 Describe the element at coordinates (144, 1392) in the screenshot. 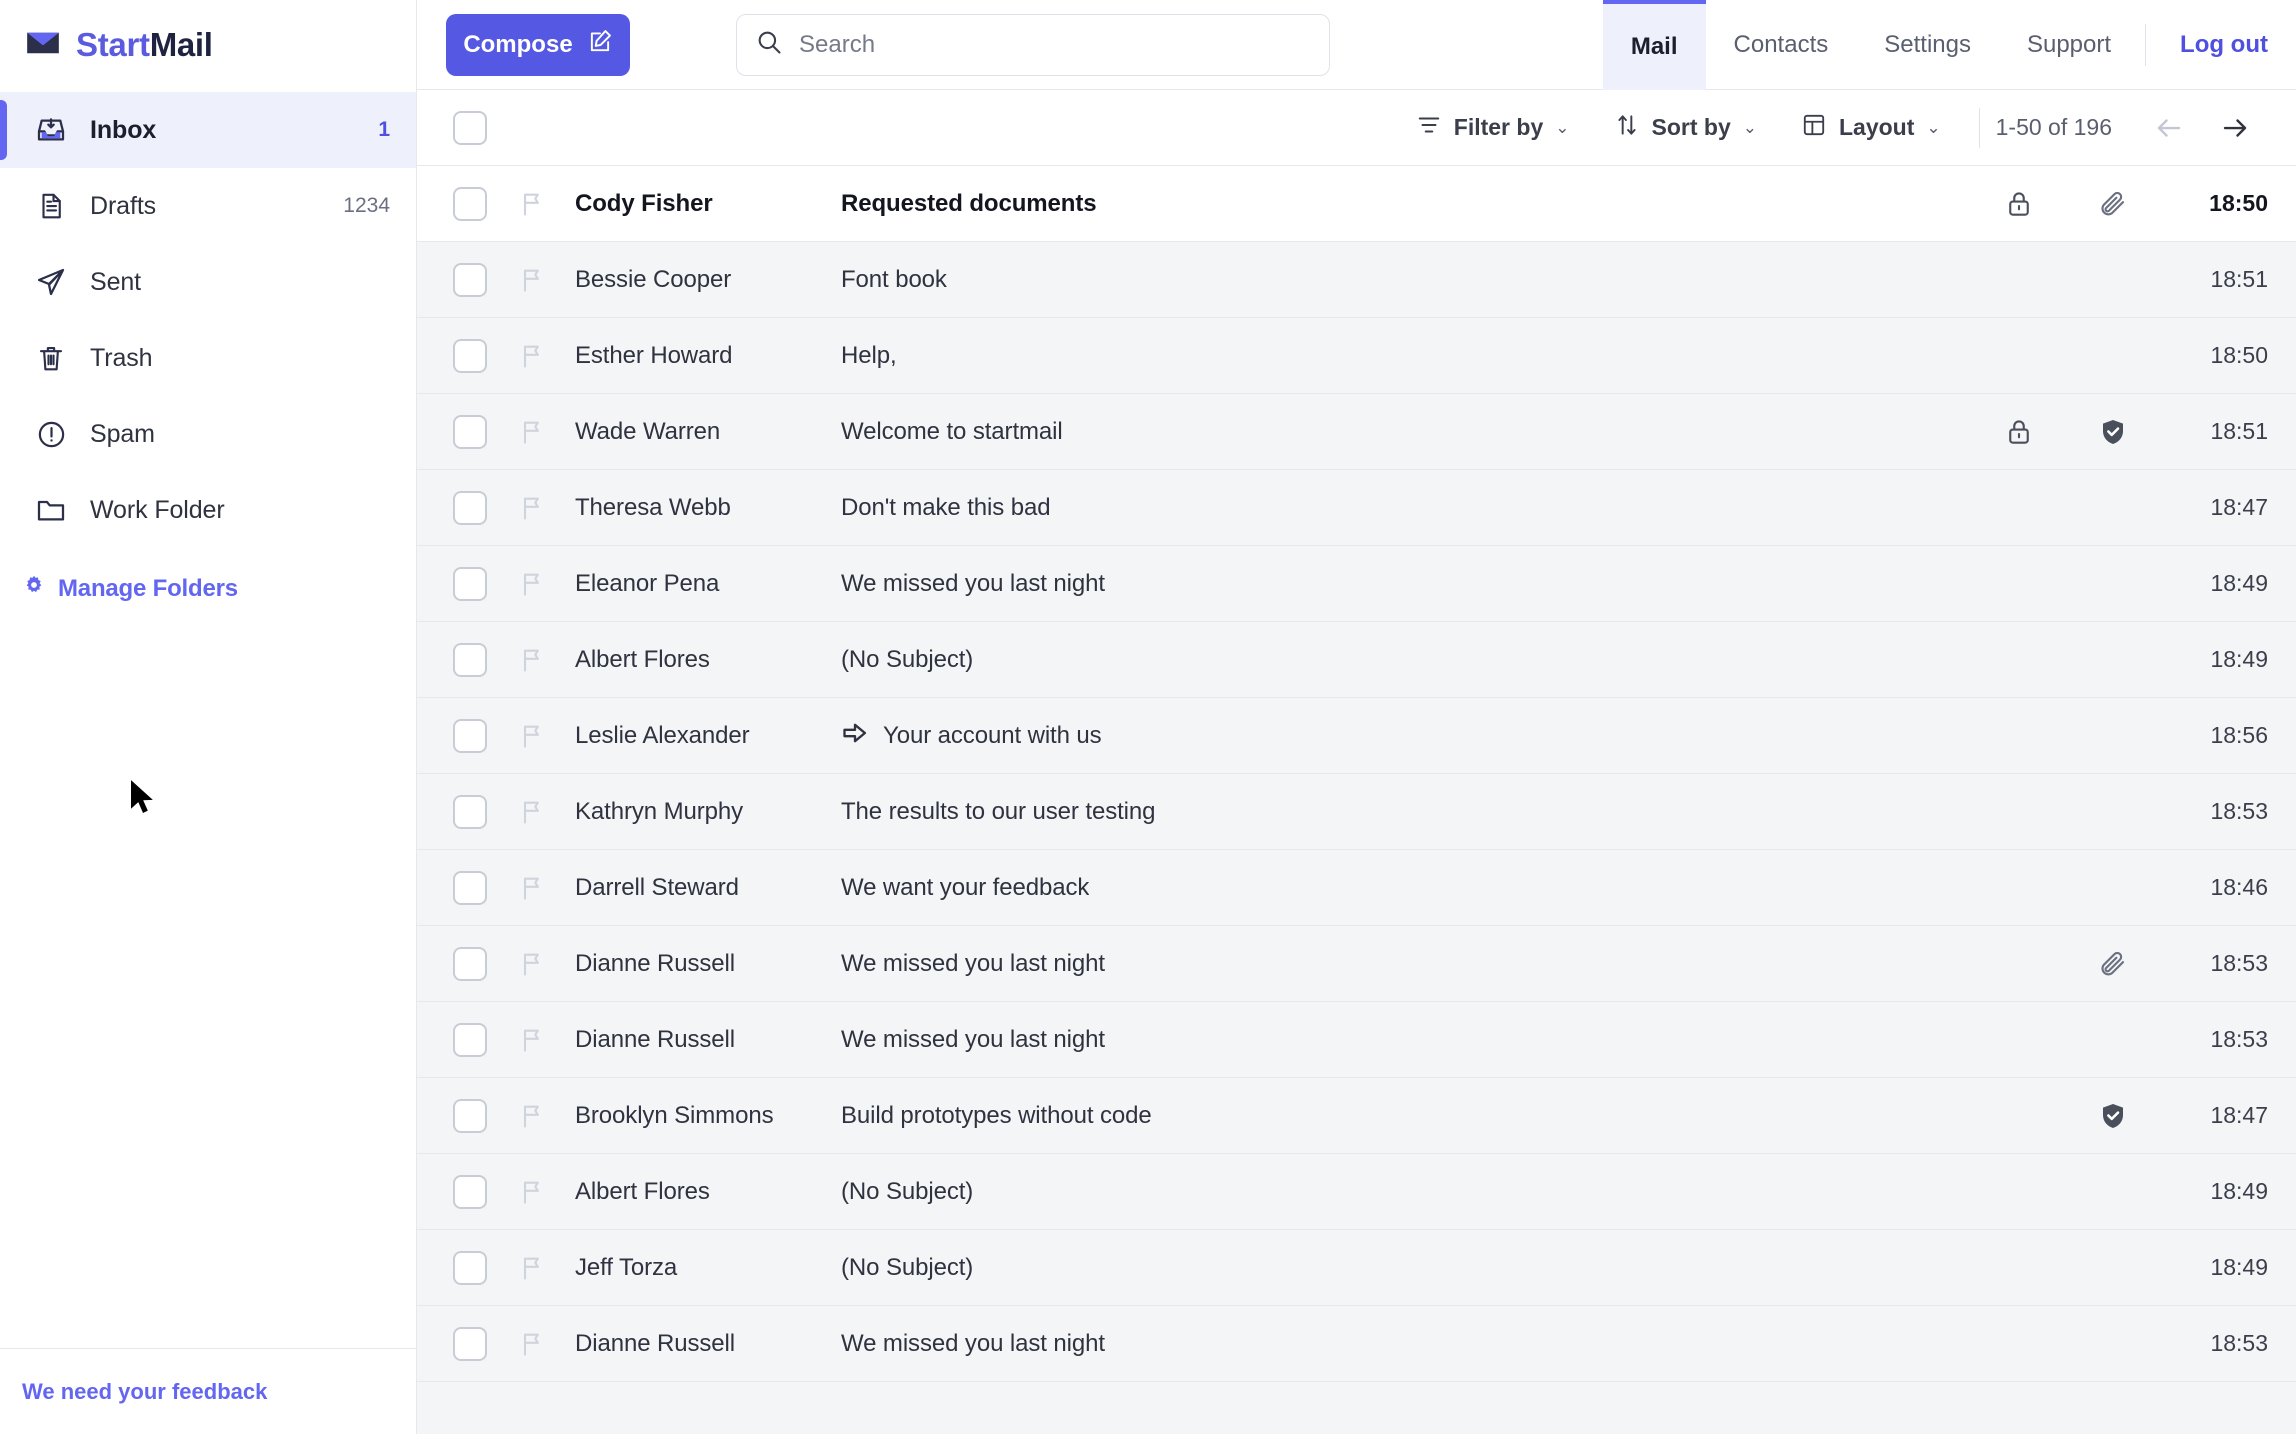

I see `feedback-link: We need your feedback` at that location.